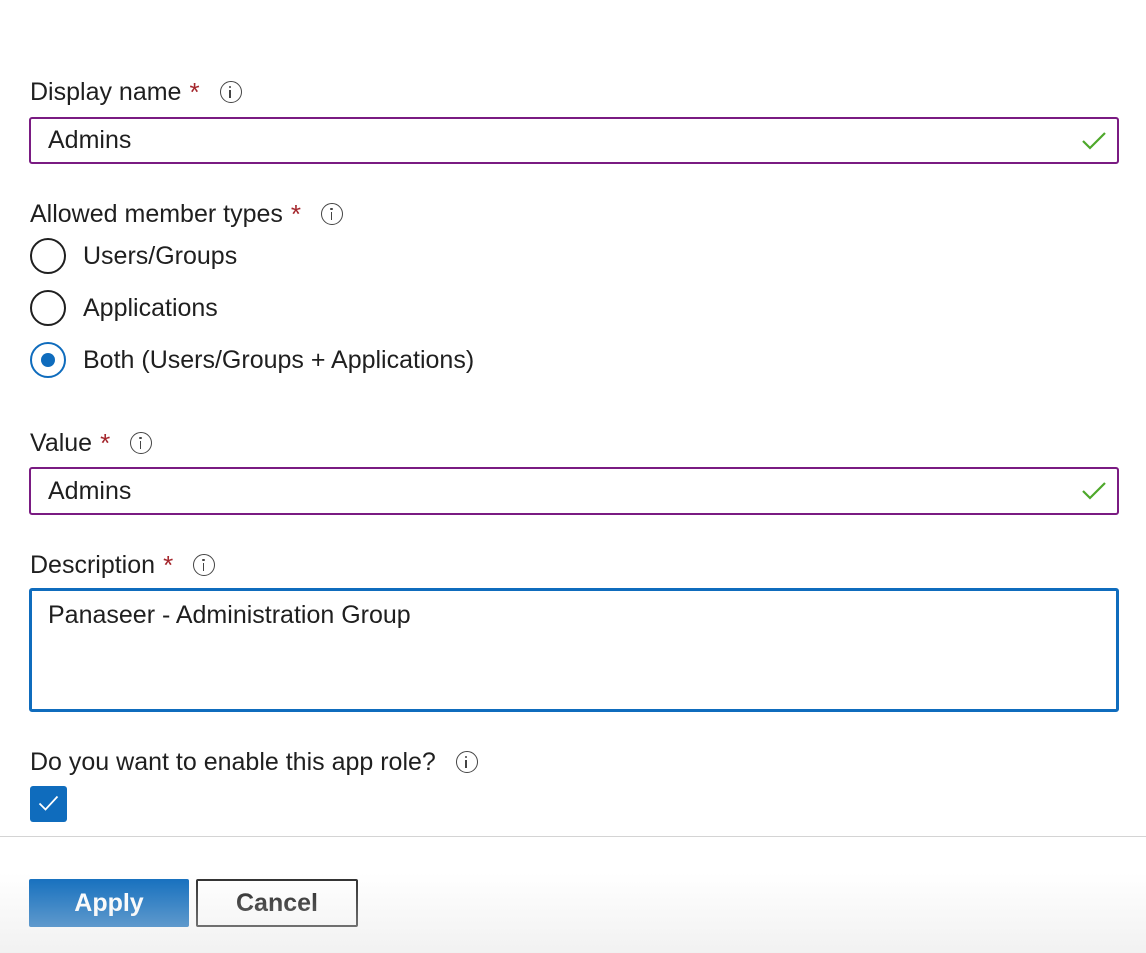  I want to click on member-types-label-text: Allowed member types, so click(156, 214).